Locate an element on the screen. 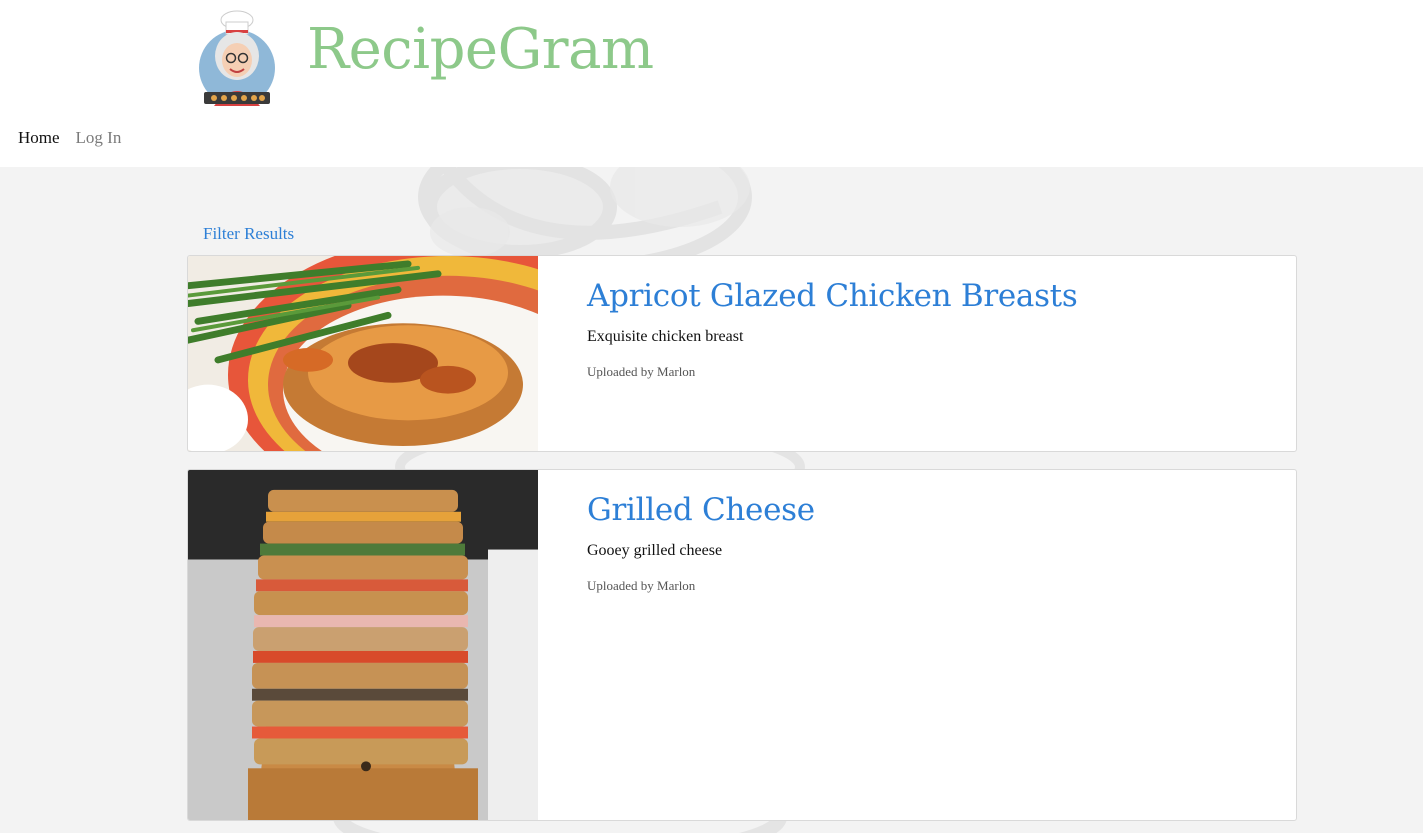 Image resolution: width=1423 pixels, height=833 pixels. chicken-green-beans-photo is located at coordinates (363, 353).